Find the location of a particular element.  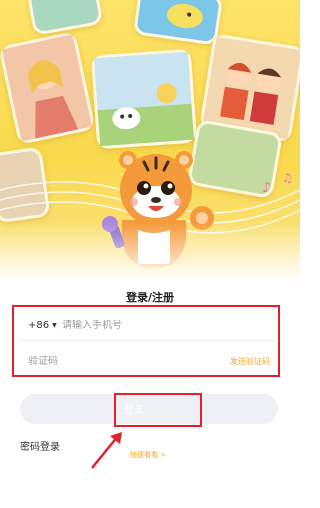

story-card-top-left is located at coordinates (65, 18).